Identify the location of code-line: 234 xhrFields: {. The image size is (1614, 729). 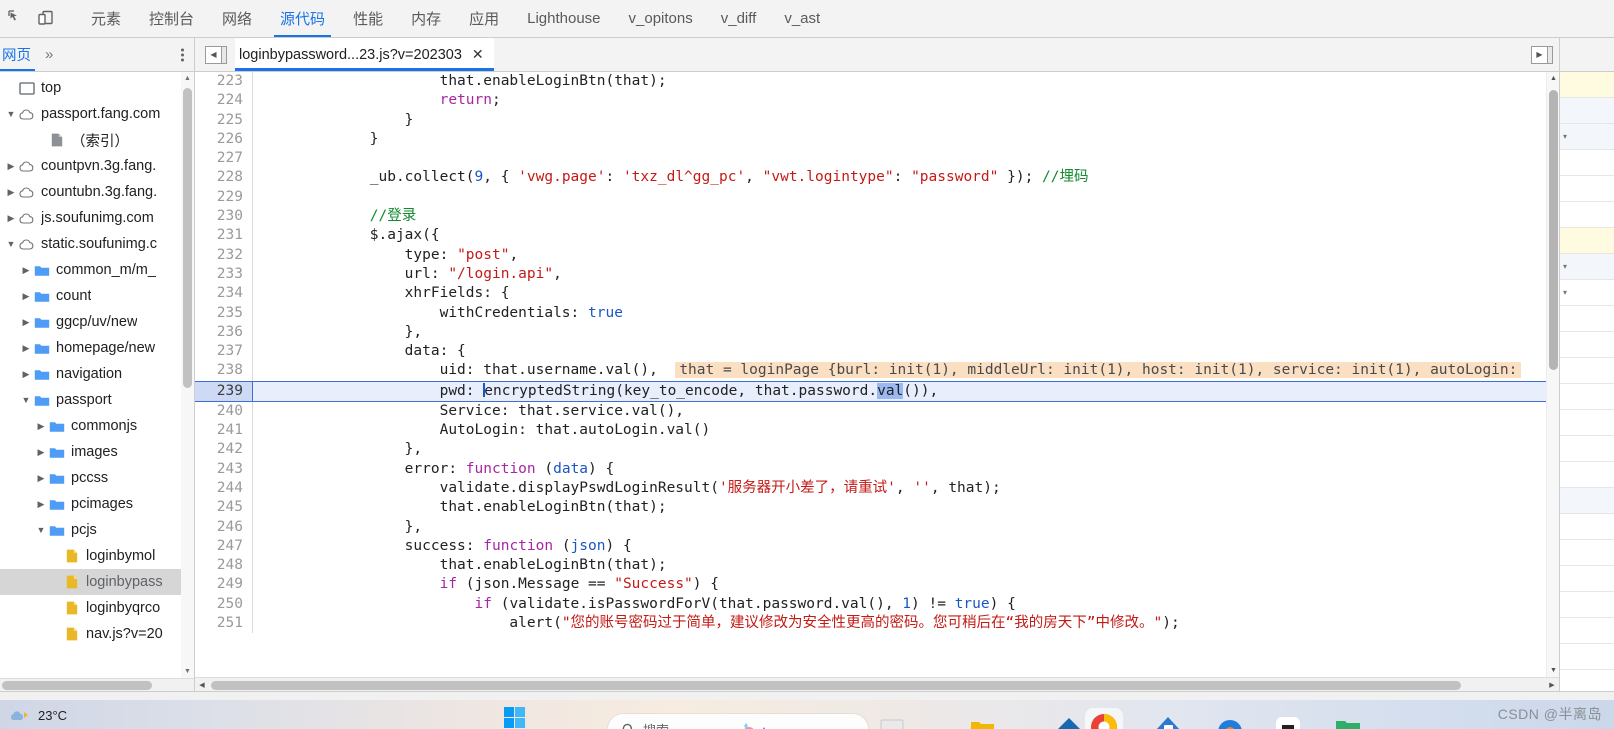
(870, 294).